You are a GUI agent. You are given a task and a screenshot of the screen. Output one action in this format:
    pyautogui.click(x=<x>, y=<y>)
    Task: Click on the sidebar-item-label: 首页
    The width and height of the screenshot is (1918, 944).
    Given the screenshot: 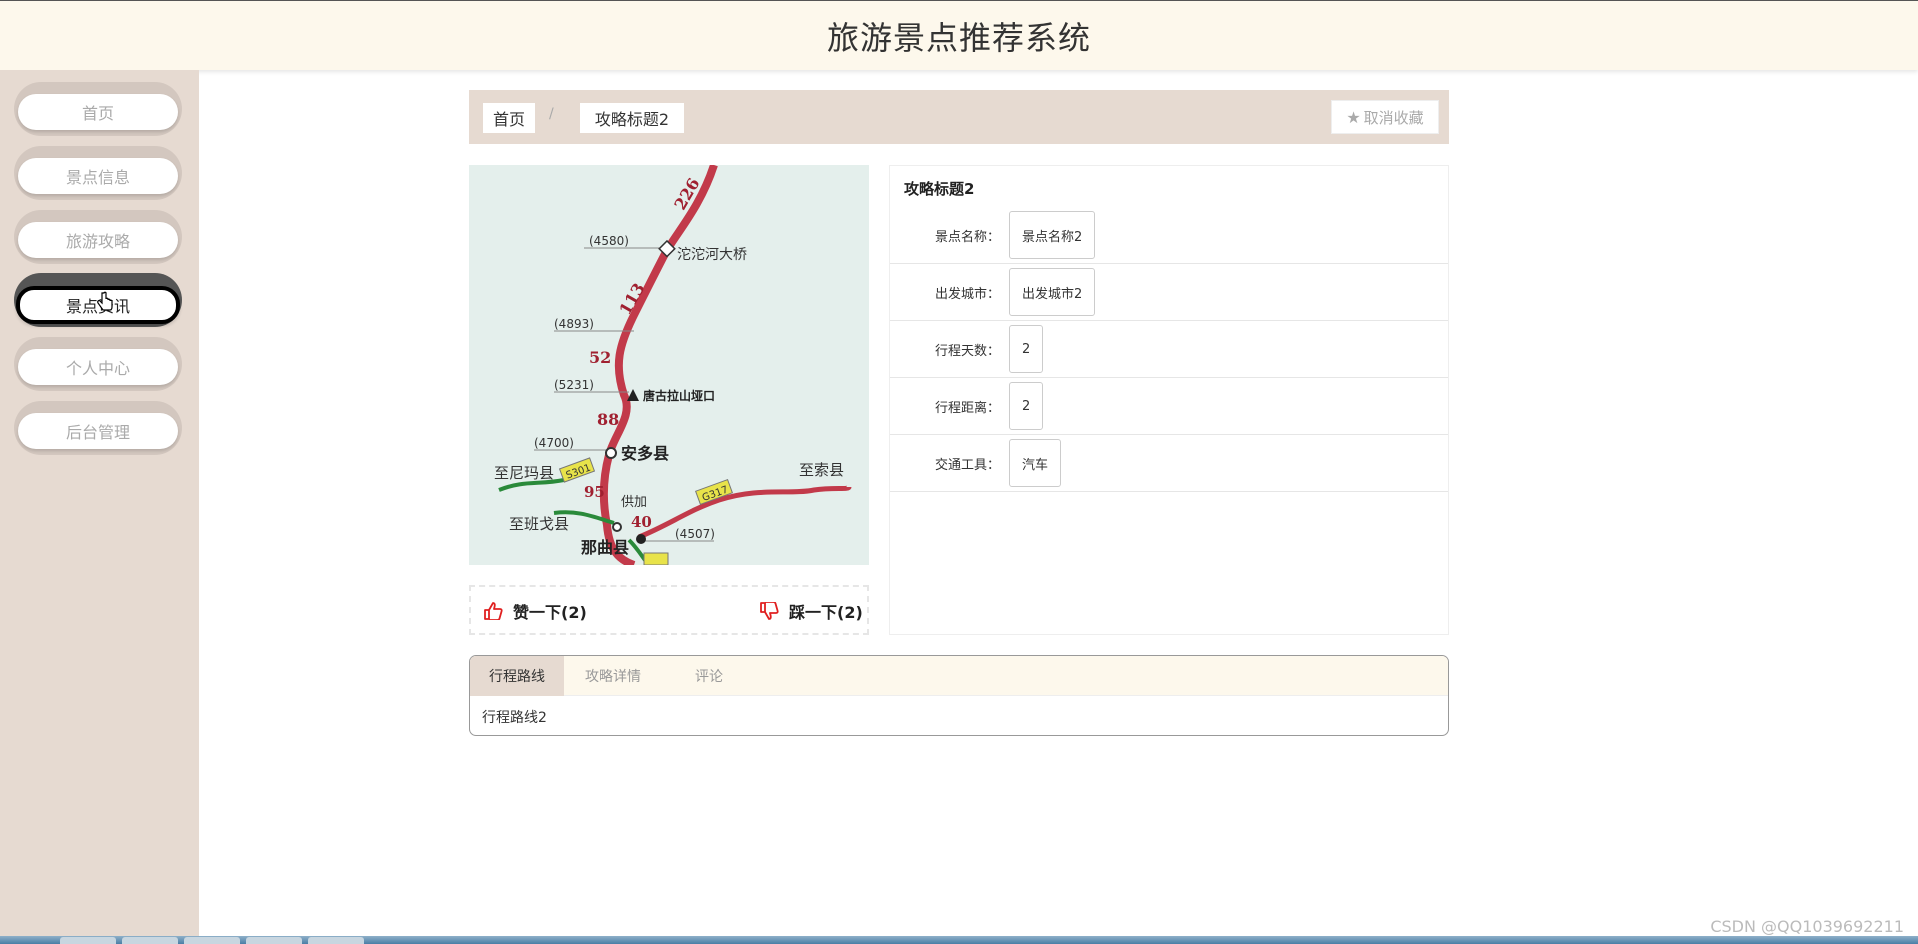 What is the action you would take?
    pyautogui.click(x=98, y=112)
    